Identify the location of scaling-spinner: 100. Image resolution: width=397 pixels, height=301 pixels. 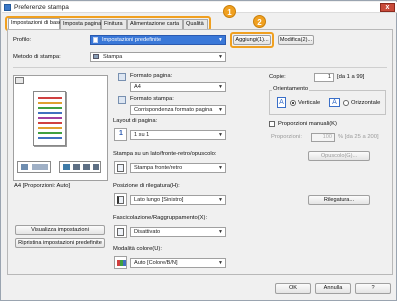
(323, 137).